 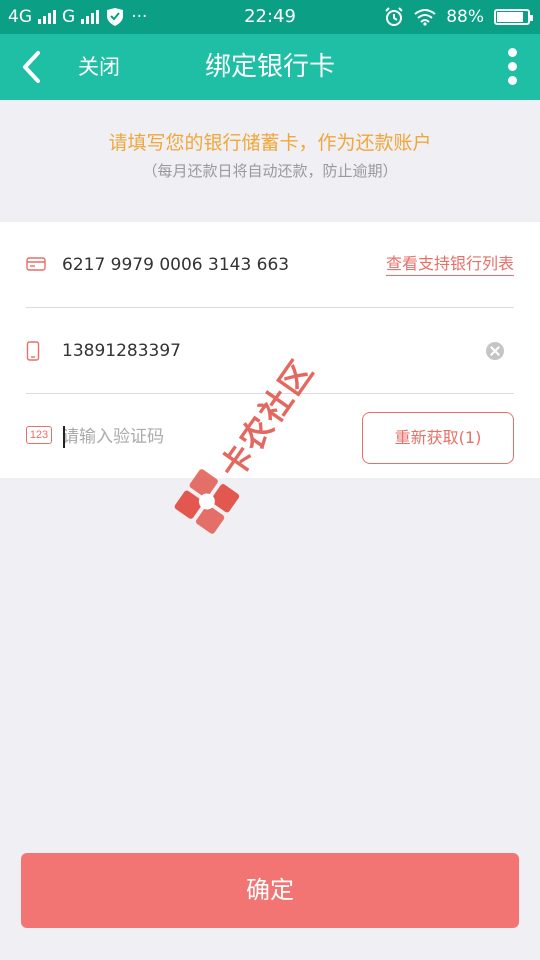 What do you see at coordinates (270, 161) in the screenshot?
I see `hint-section: 请填写您的银行储蓄卡，作为还款账户 （每月还款日将自动还款，防止逾期）` at bounding box center [270, 161].